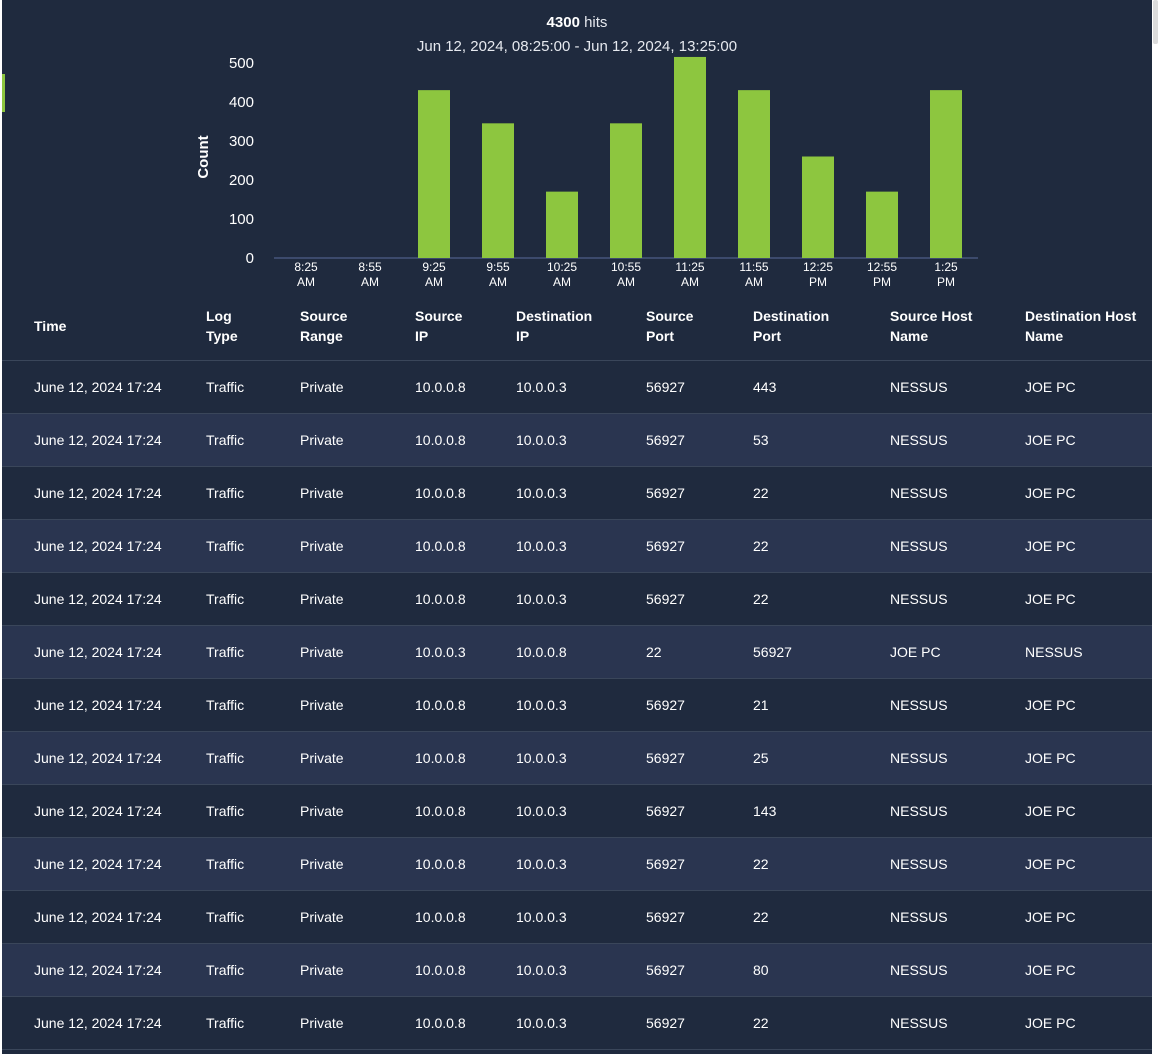 This screenshot has height=1054, width=1159. I want to click on x-tick-label: 11:25, so click(689, 267).